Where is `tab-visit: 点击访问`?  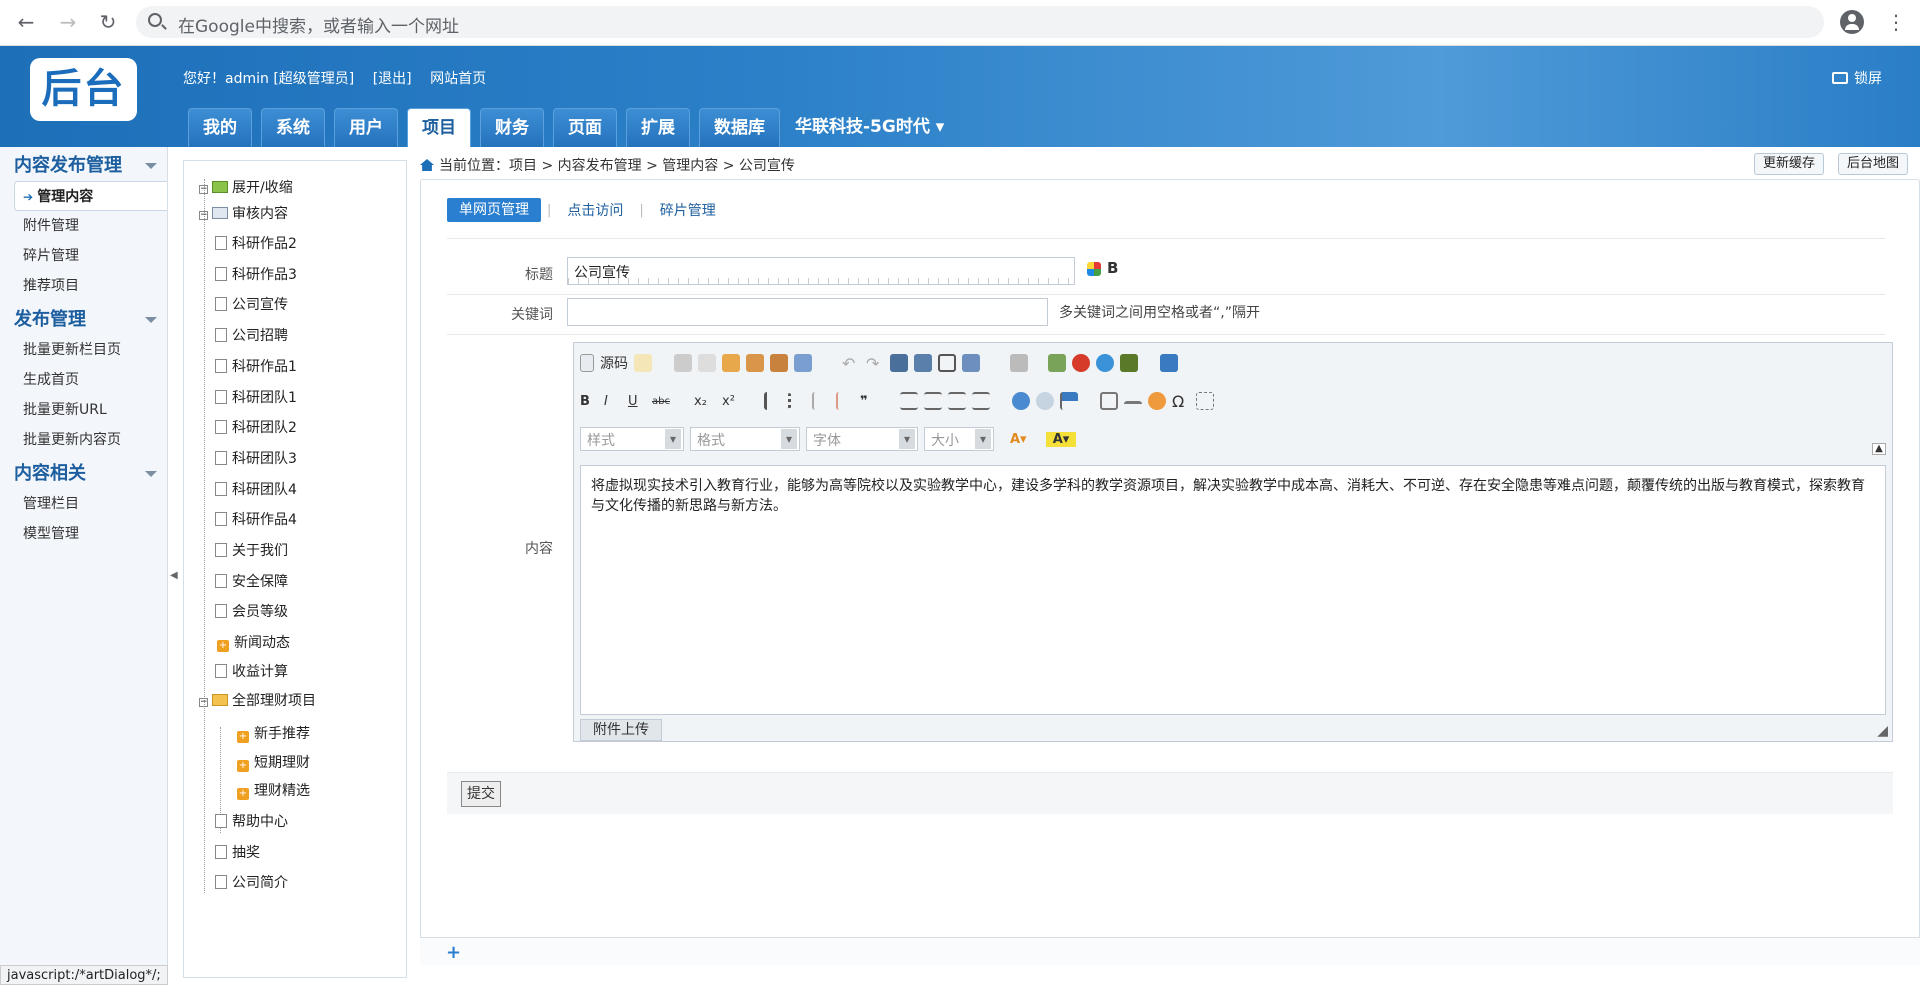
tab-visit: 点击访问 is located at coordinates (595, 210).